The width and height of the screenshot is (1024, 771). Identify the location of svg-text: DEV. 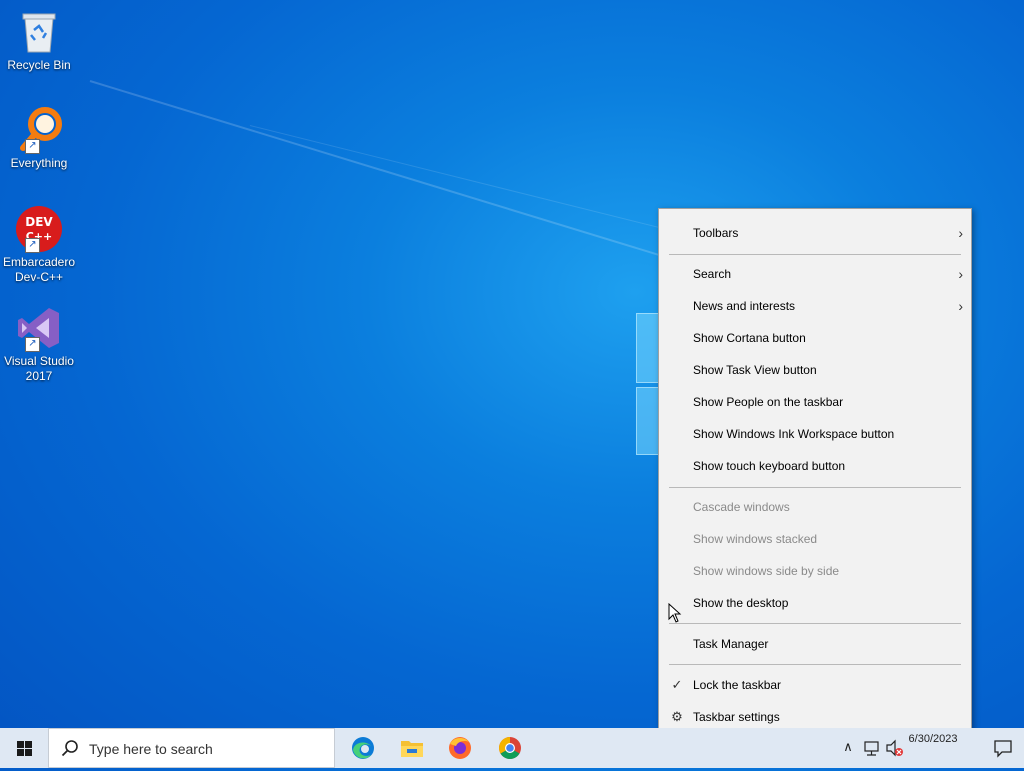
(39, 222).